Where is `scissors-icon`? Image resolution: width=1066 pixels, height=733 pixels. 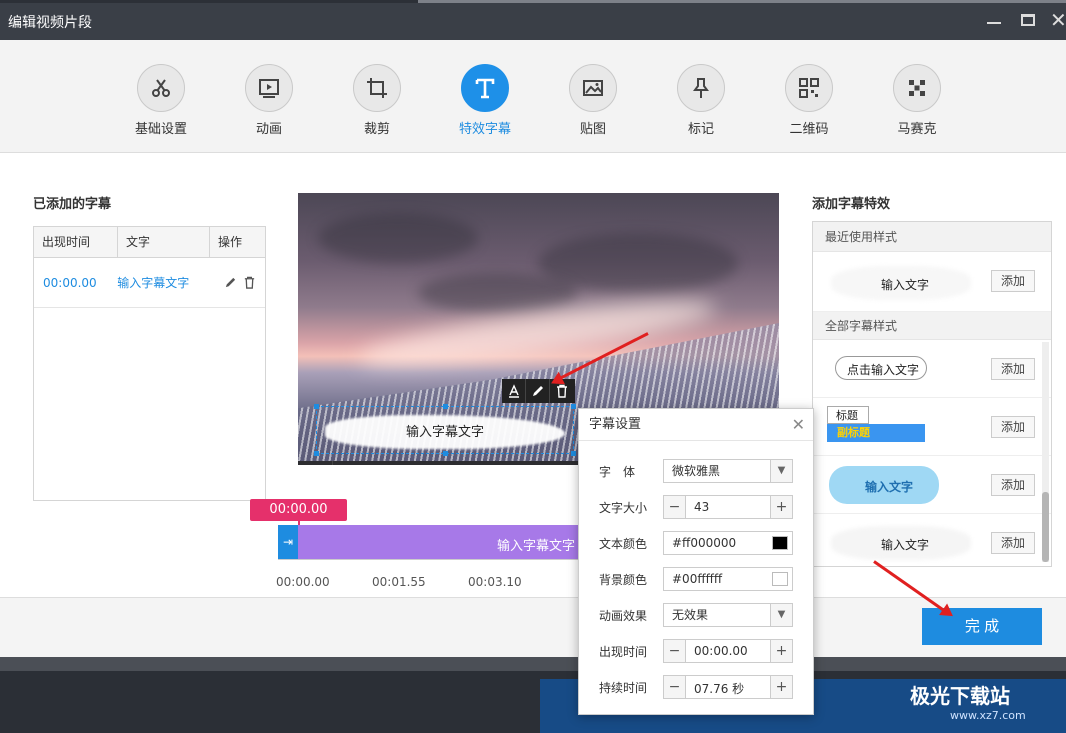 scissors-icon is located at coordinates (161, 88).